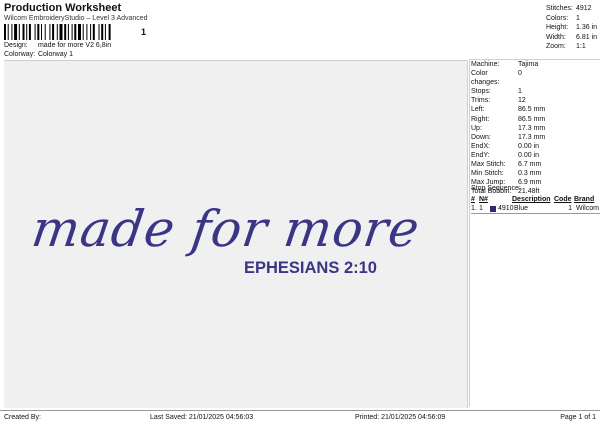 The width and height of the screenshot is (600, 425). Describe the element at coordinates (474, 208) in the screenshot. I see `row-num: 1.` at that location.